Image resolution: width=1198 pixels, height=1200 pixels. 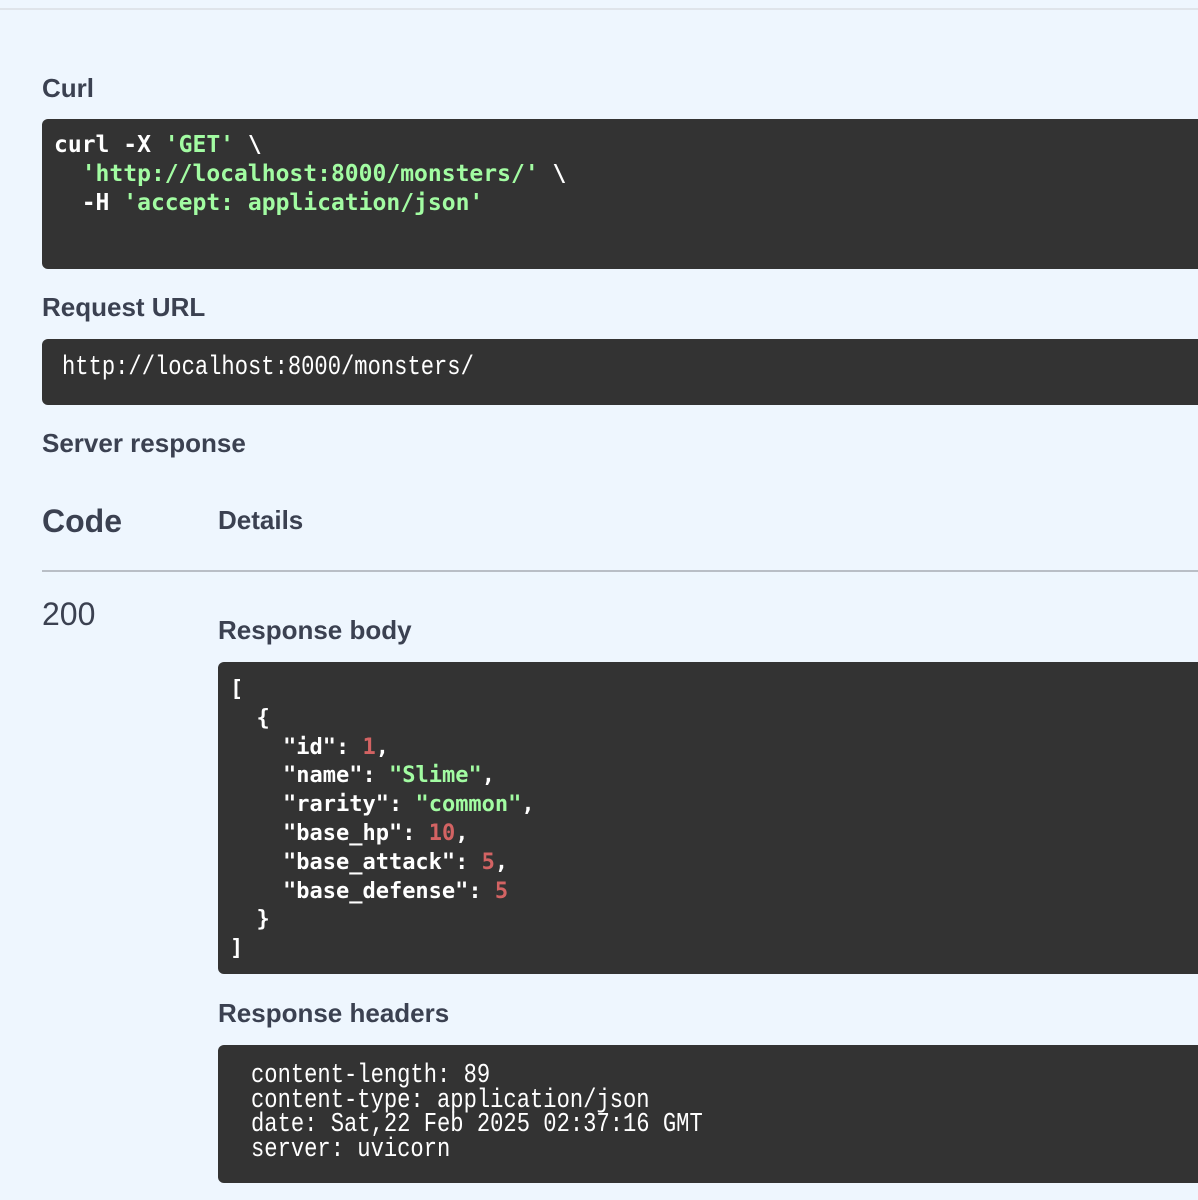 What do you see at coordinates (369, 862) in the screenshot?
I see `json-key: "base_attack"` at bounding box center [369, 862].